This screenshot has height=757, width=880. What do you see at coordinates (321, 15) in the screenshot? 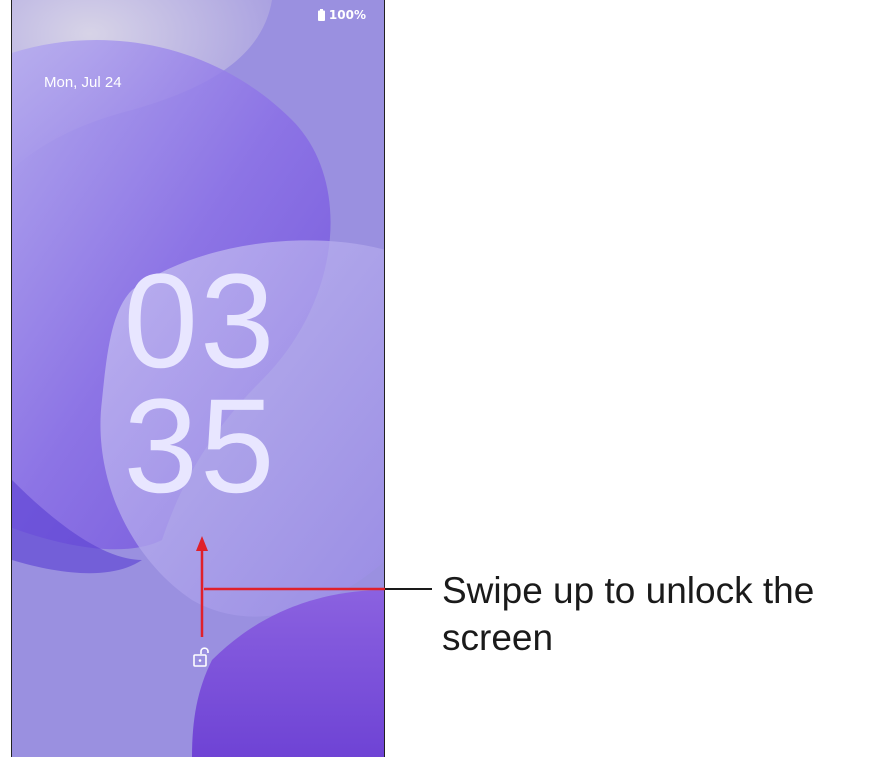
I see `battery-full-icon` at bounding box center [321, 15].